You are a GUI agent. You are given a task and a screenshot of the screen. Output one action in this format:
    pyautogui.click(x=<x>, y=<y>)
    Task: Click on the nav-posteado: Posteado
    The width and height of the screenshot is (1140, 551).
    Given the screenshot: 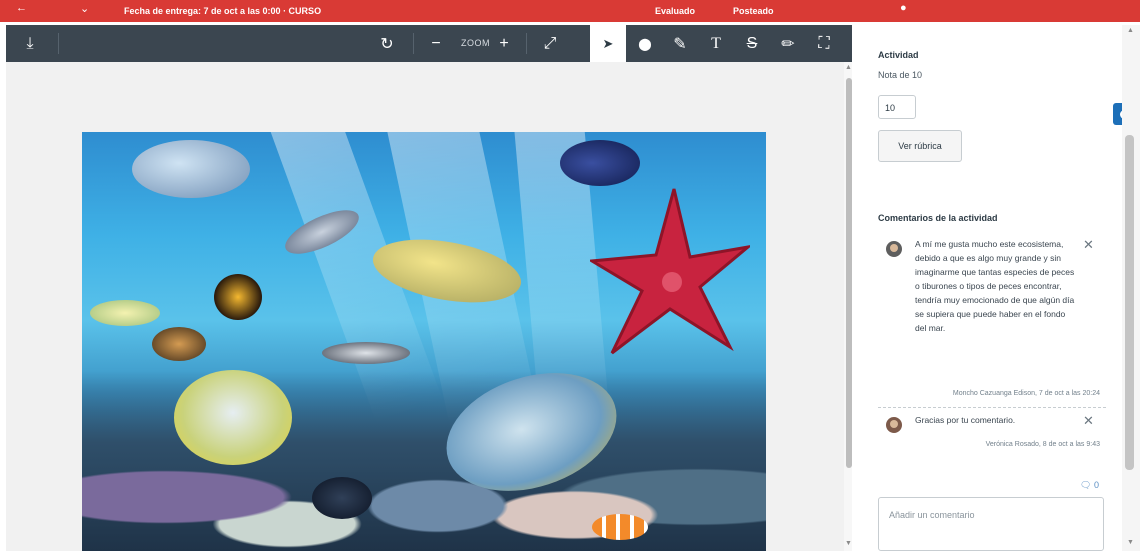 What is the action you would take?
    pyautogui.click(x=753, y=11)
    